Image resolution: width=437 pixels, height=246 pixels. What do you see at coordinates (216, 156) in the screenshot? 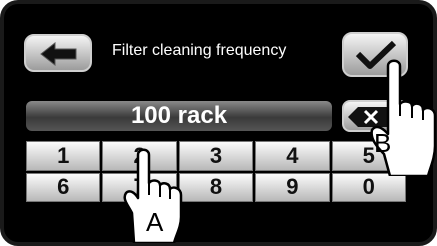
I see `key-3: 3` at bounding box center [216, 156].